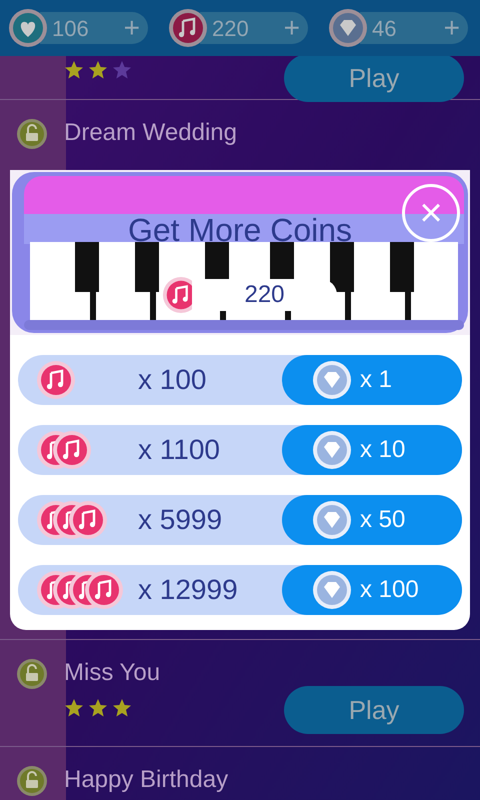 This screenshot has height=800, width=480. Describe the element at coordinates (173, 380) in the screenshot. I see `coin-amount: x 100` at that location.